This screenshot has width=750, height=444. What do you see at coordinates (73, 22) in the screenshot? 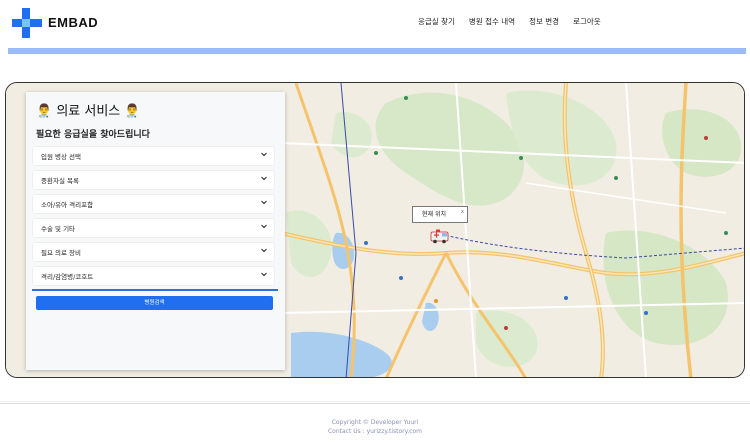
I see `brand-name: EMBAD` at bounding box center [73, 22].